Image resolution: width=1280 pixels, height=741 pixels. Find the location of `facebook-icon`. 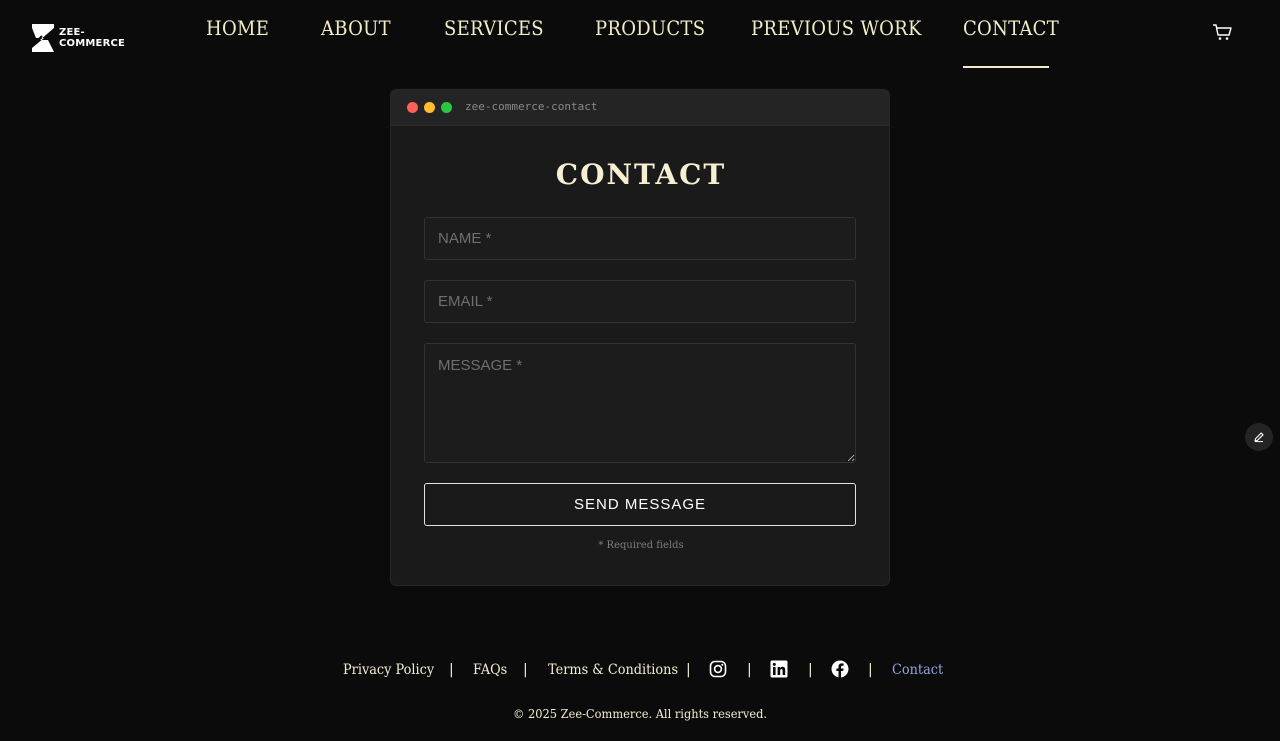

facebook-icon is located at coordinates (840, 669).